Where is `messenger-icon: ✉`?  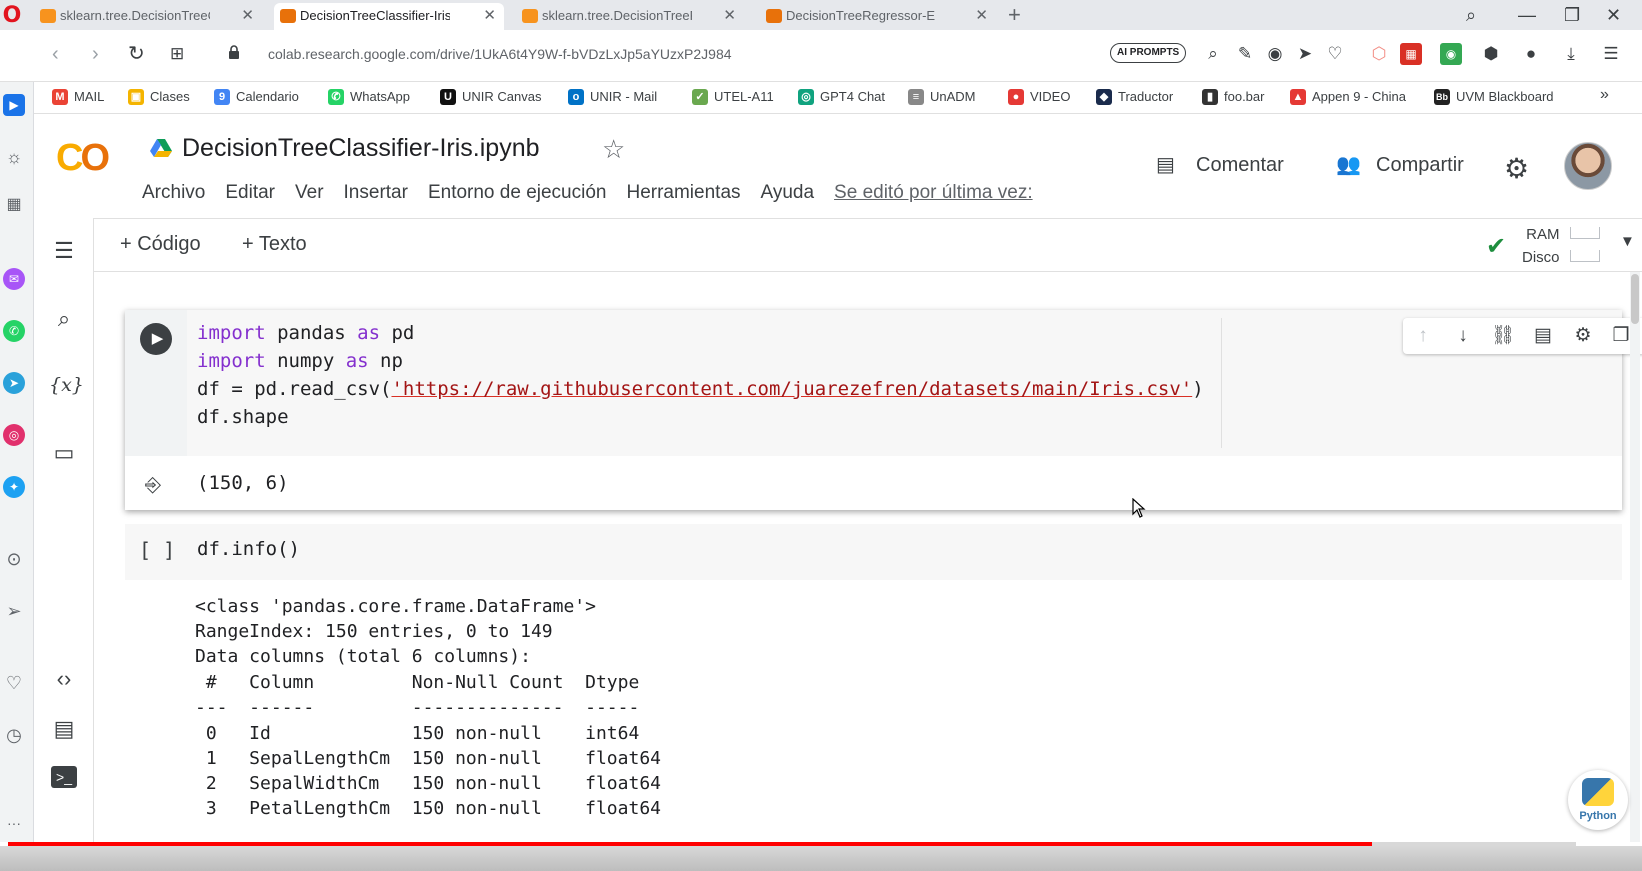 messenger-icon: ✉ is located at coordinates (14, 279).